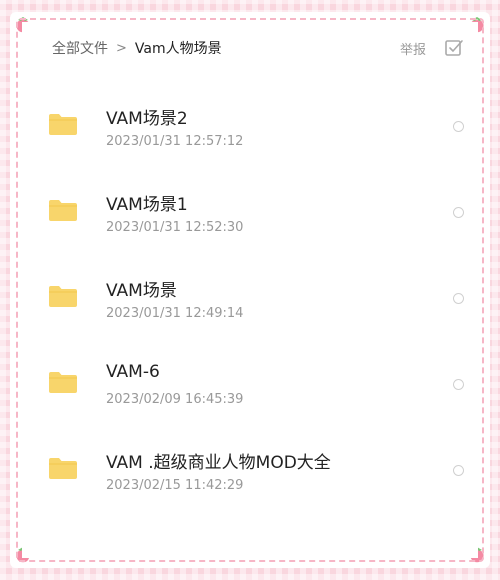 Image resolution: width=500 pixels, height=580 pixels. What do you see at coordinates (178, 49) in the screenshot?
I see `breadcrumb-current: Vam人物场景` at bounding box center [178, 49].